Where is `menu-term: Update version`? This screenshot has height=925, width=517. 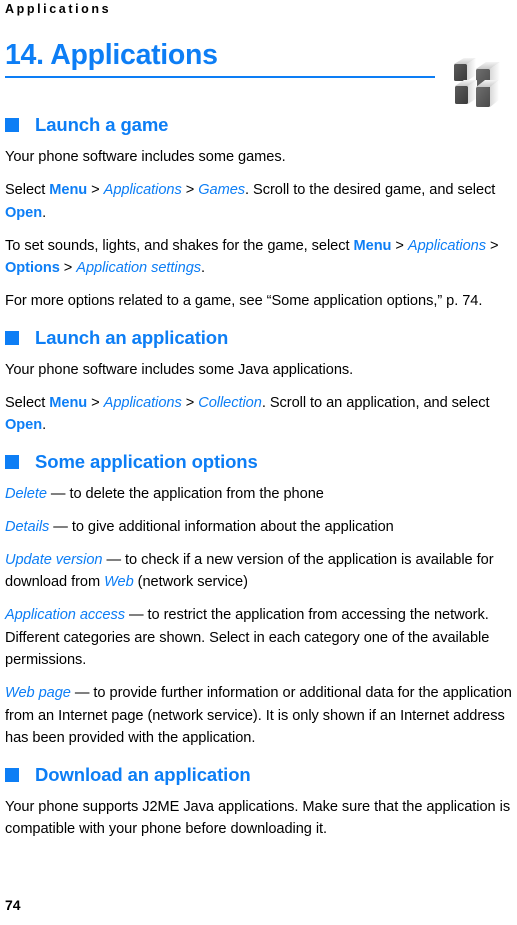
menu-term: Update version is located at coordinates (54, 559).